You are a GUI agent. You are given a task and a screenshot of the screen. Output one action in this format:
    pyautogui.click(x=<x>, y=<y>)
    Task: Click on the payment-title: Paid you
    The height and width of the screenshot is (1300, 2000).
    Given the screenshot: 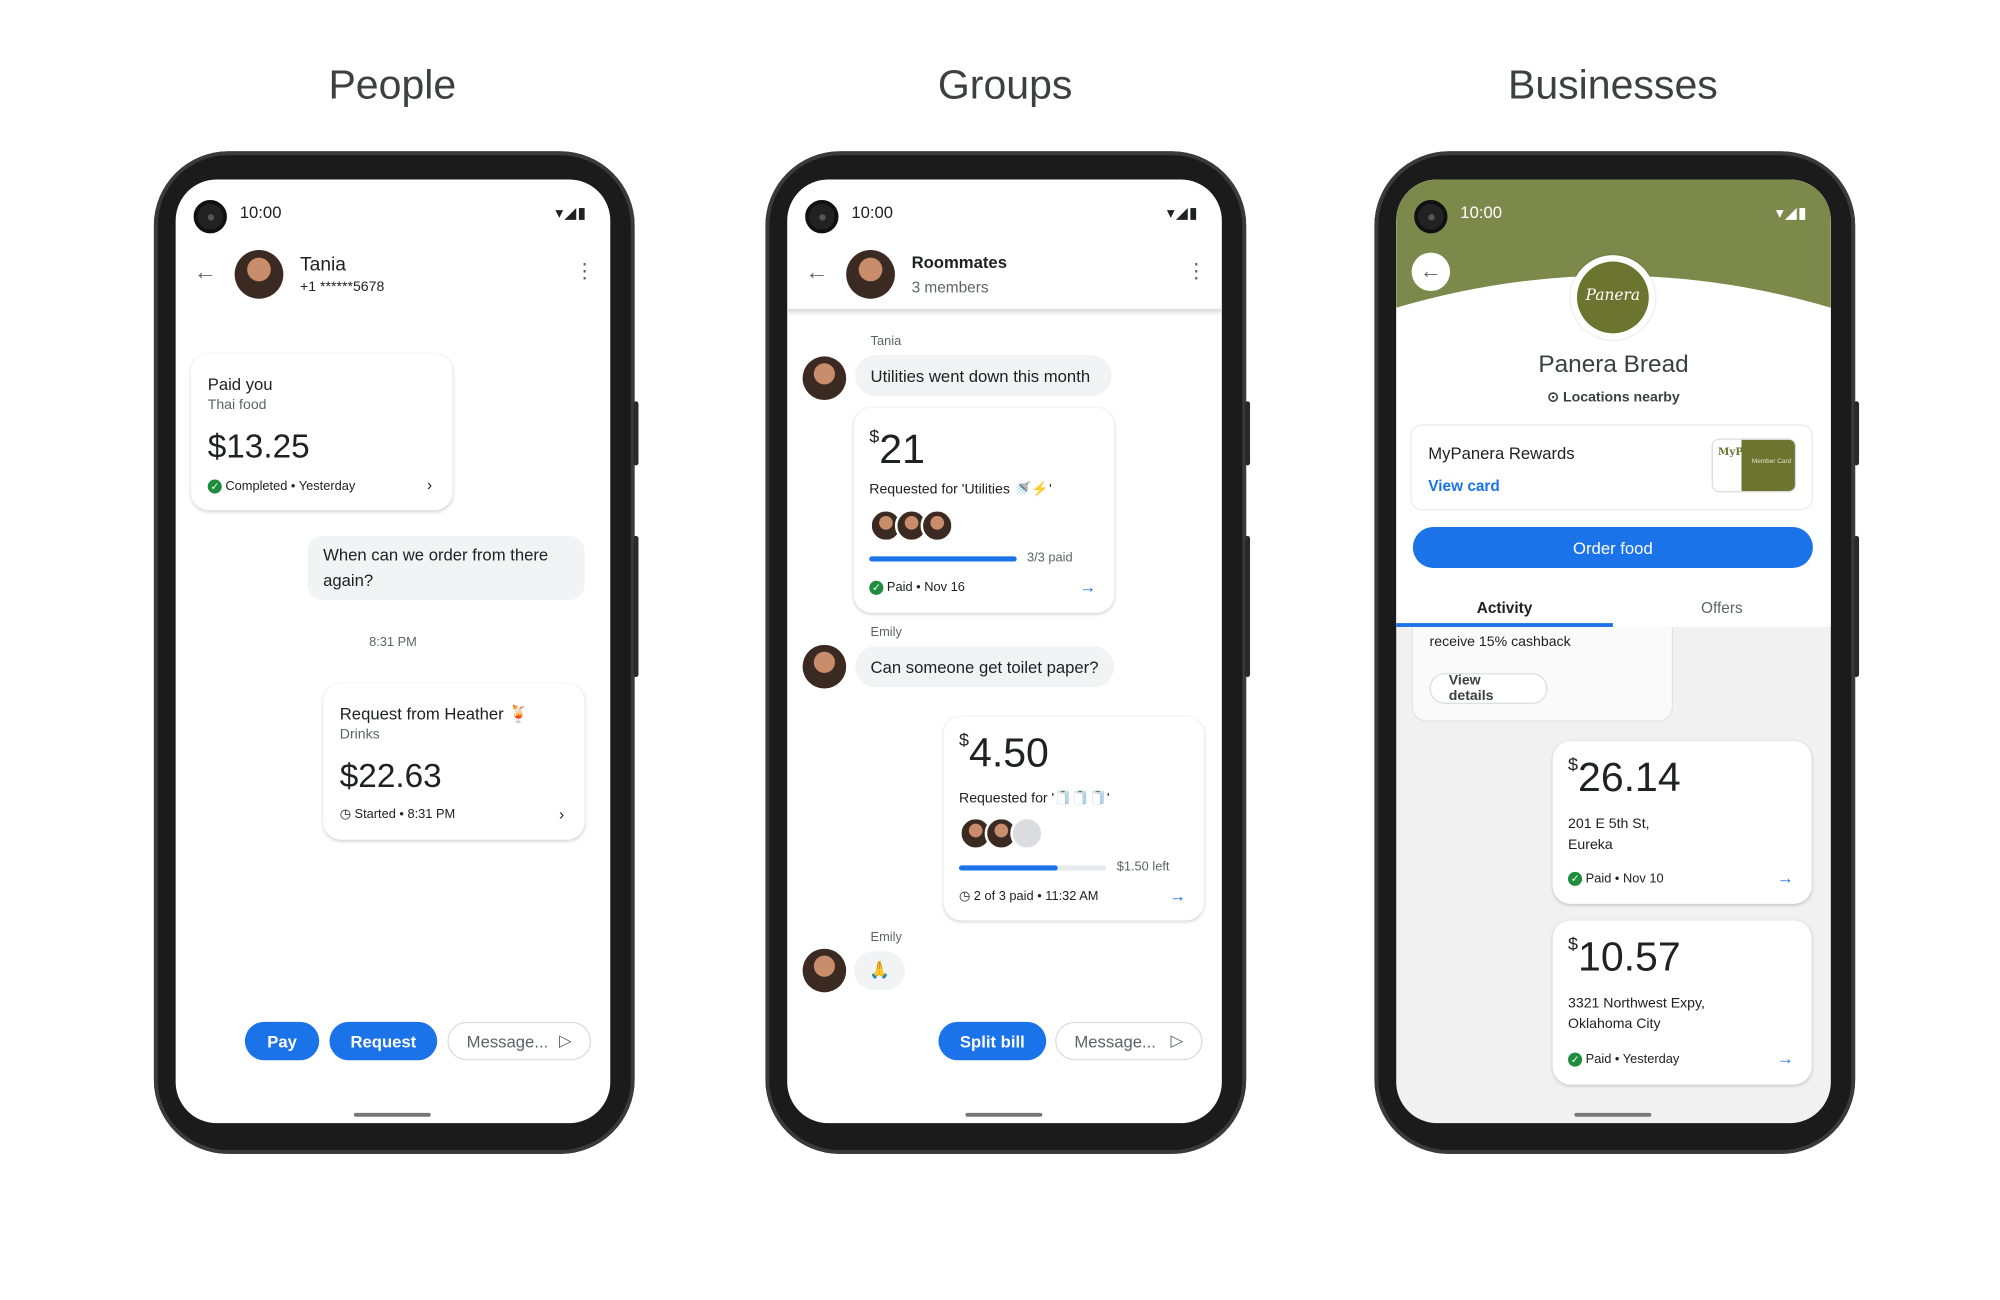 What is the action you would take?
    pyautogui.click(x=240, y=384)
    